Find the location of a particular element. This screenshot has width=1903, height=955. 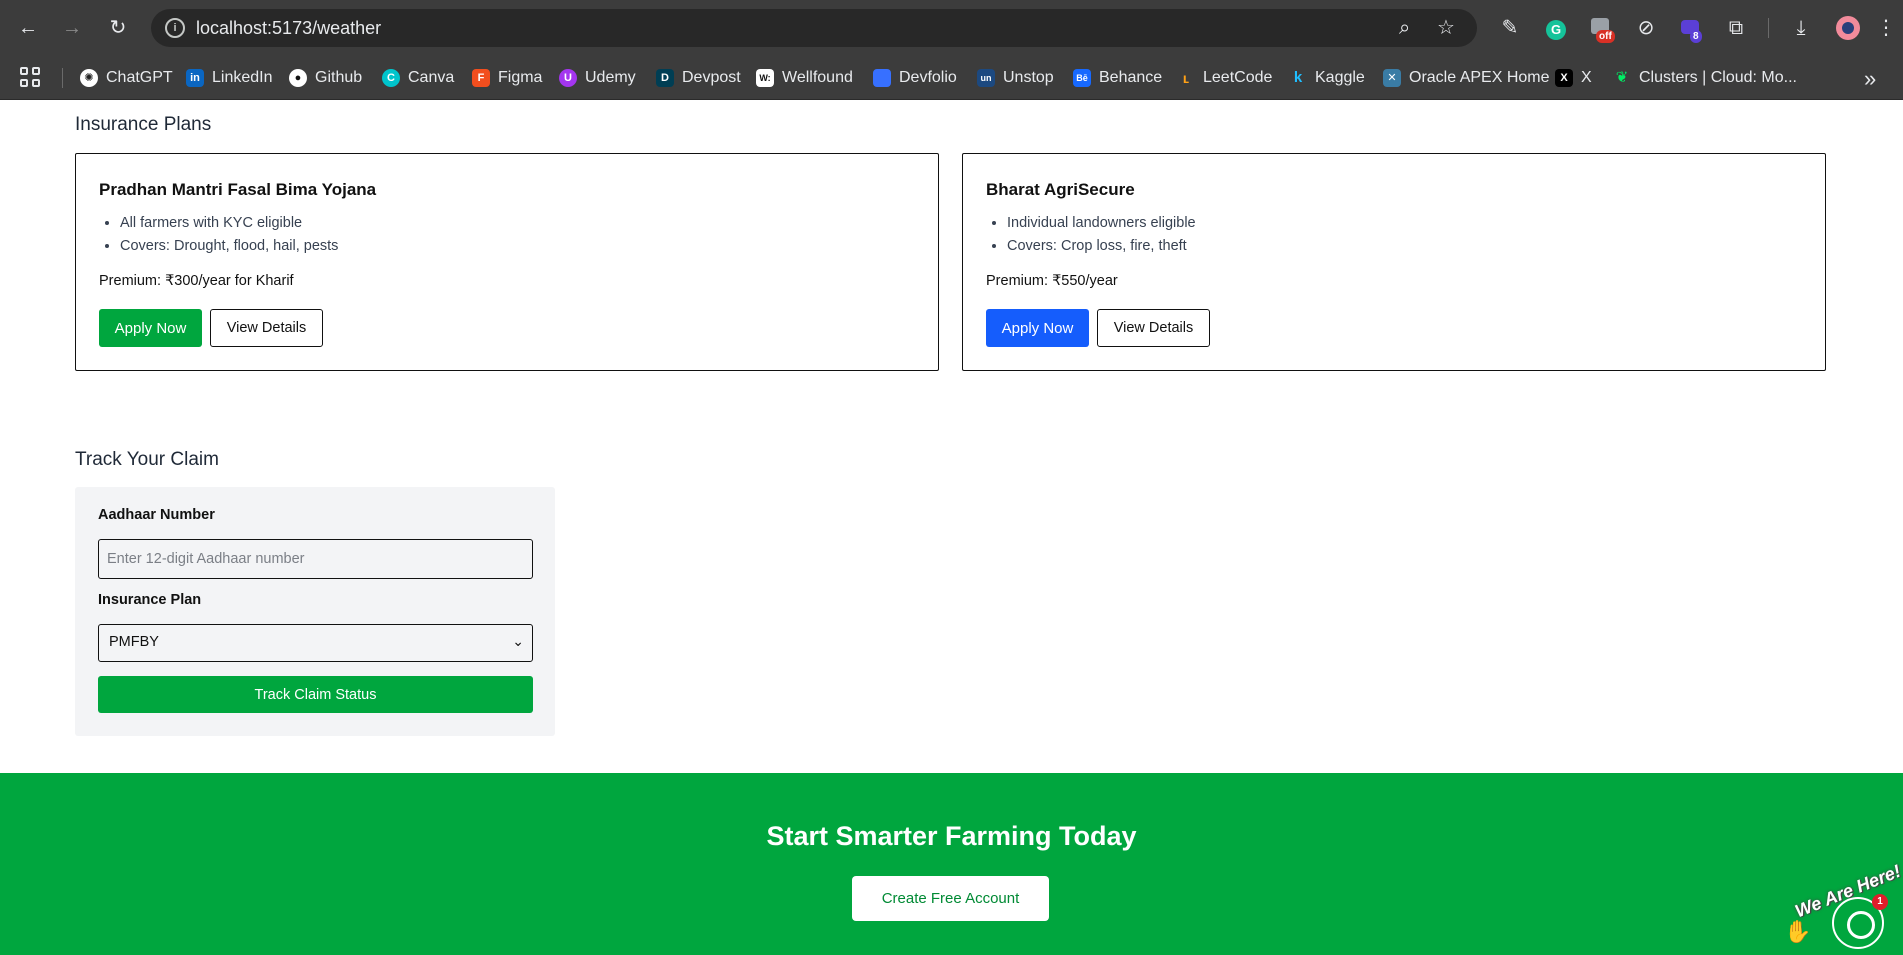

bookmark-unstop: un Unstop is located at coordinates (1015, 78).